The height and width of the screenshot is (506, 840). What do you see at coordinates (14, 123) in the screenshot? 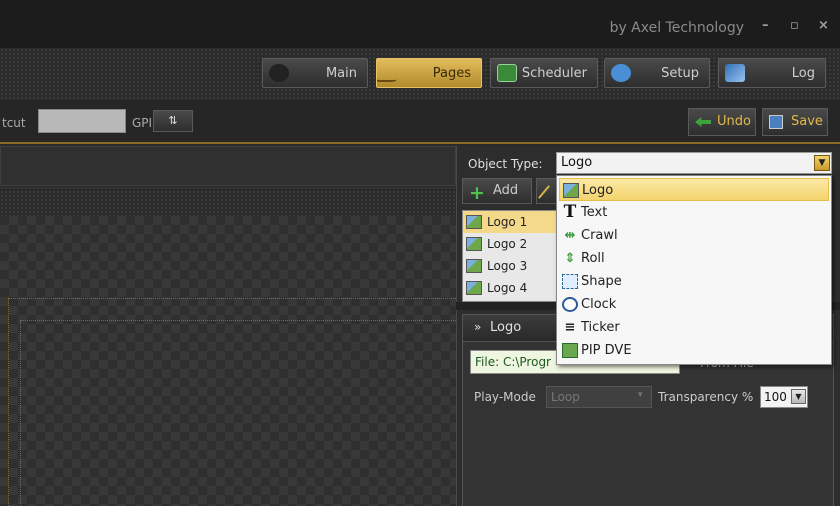
I see `shortcut-label: tcut` at bounding box center [14, 123].